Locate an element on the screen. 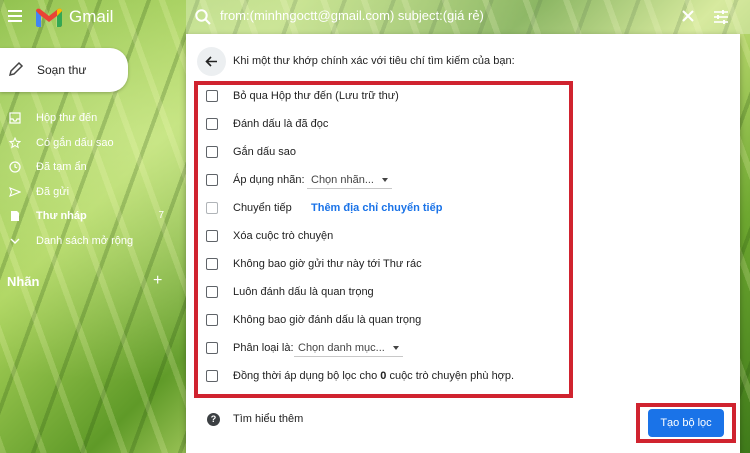 The width and height of the screenshot is (750, 453). send-icon is located at coordinates (15, 191).